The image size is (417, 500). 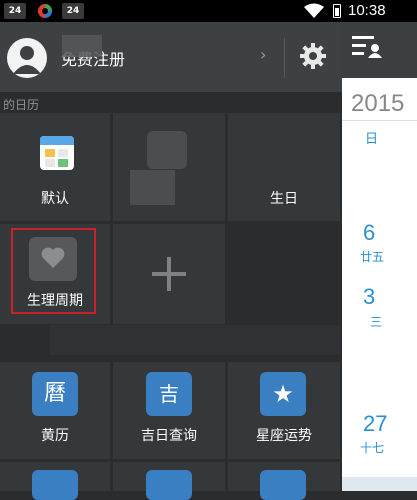 I want to click on calendar-label: 生日, so click(x=284, y=199).